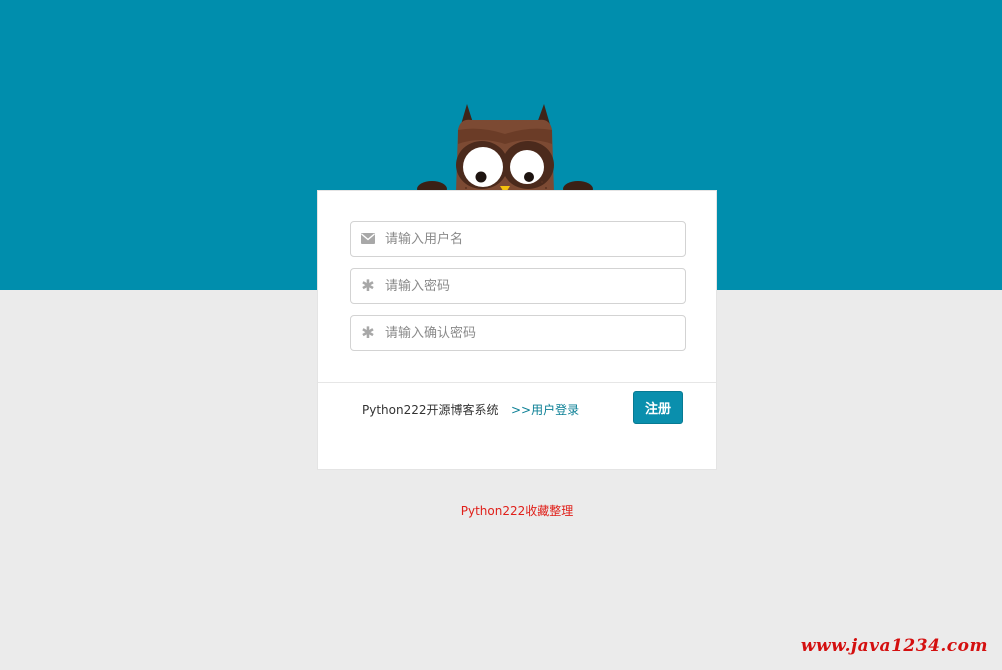 This screenshot has width=1002, height=670. What do you see at coordinates (658, 407) in the screenshot?
I see `register-button: 注册` at bounding box center [658, 407].